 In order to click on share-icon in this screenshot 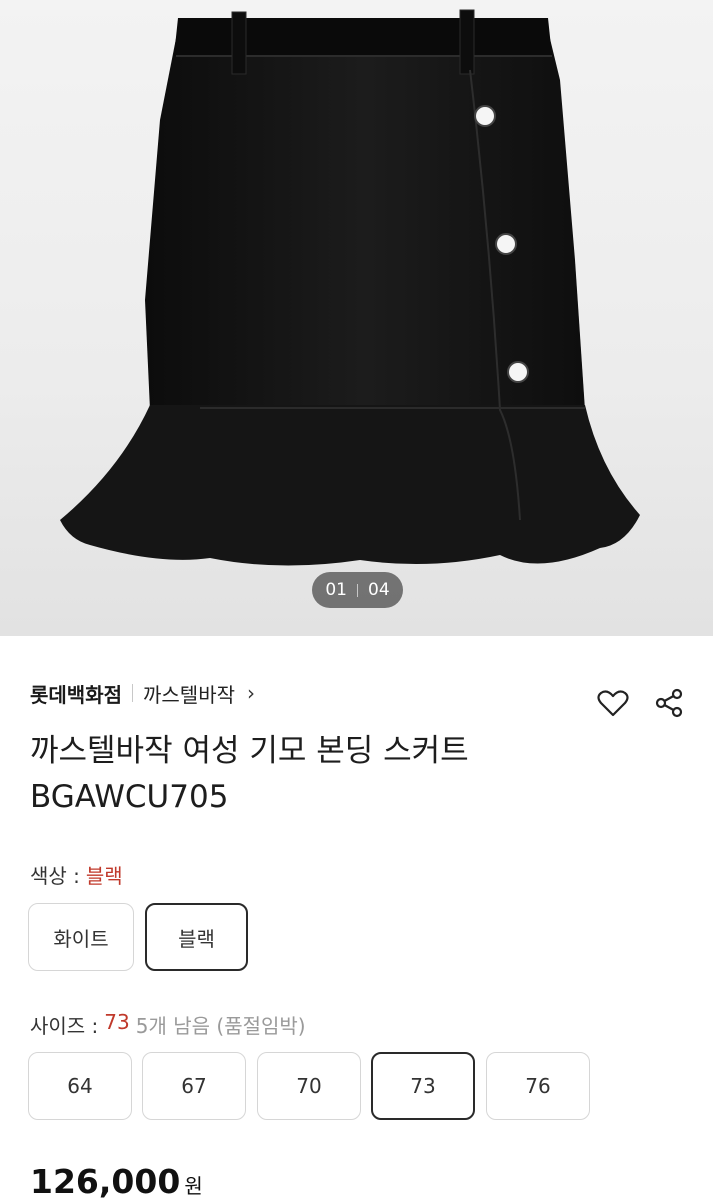, I will do `click(669, 703)`.